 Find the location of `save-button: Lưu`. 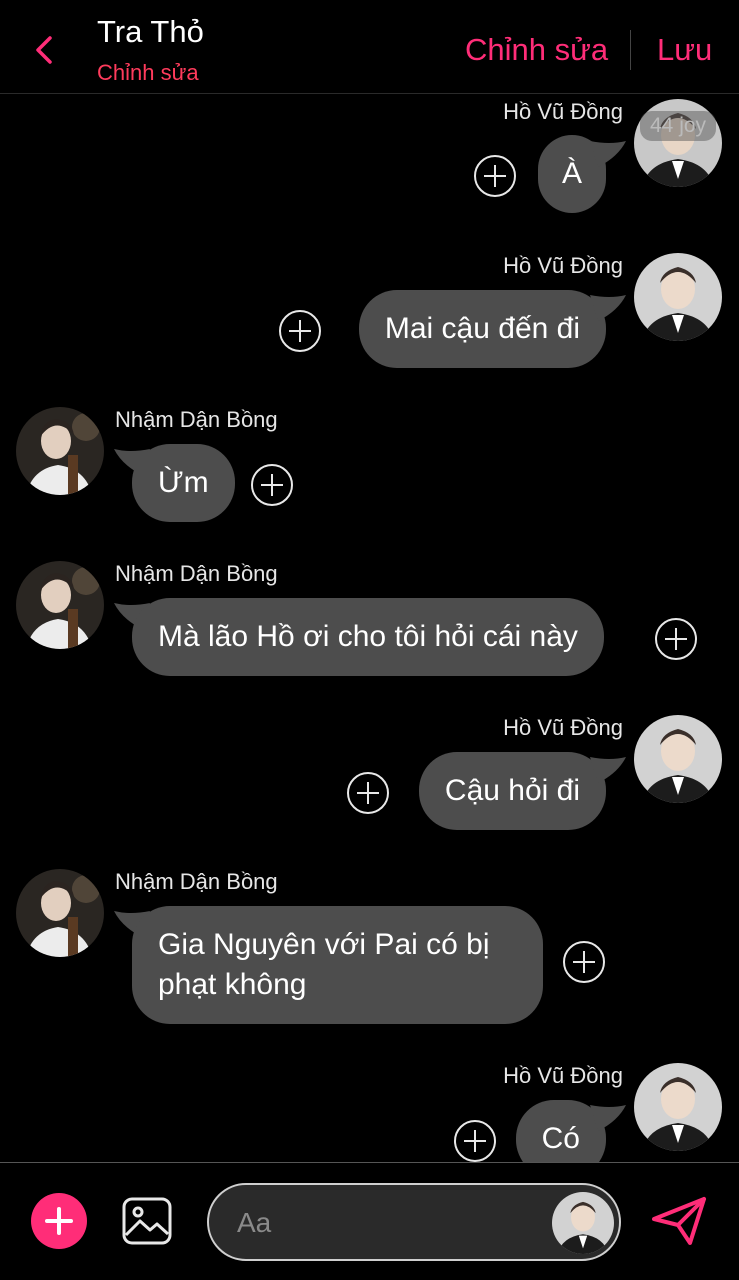

save-button: Lưu is located at coordinates (684, 50).